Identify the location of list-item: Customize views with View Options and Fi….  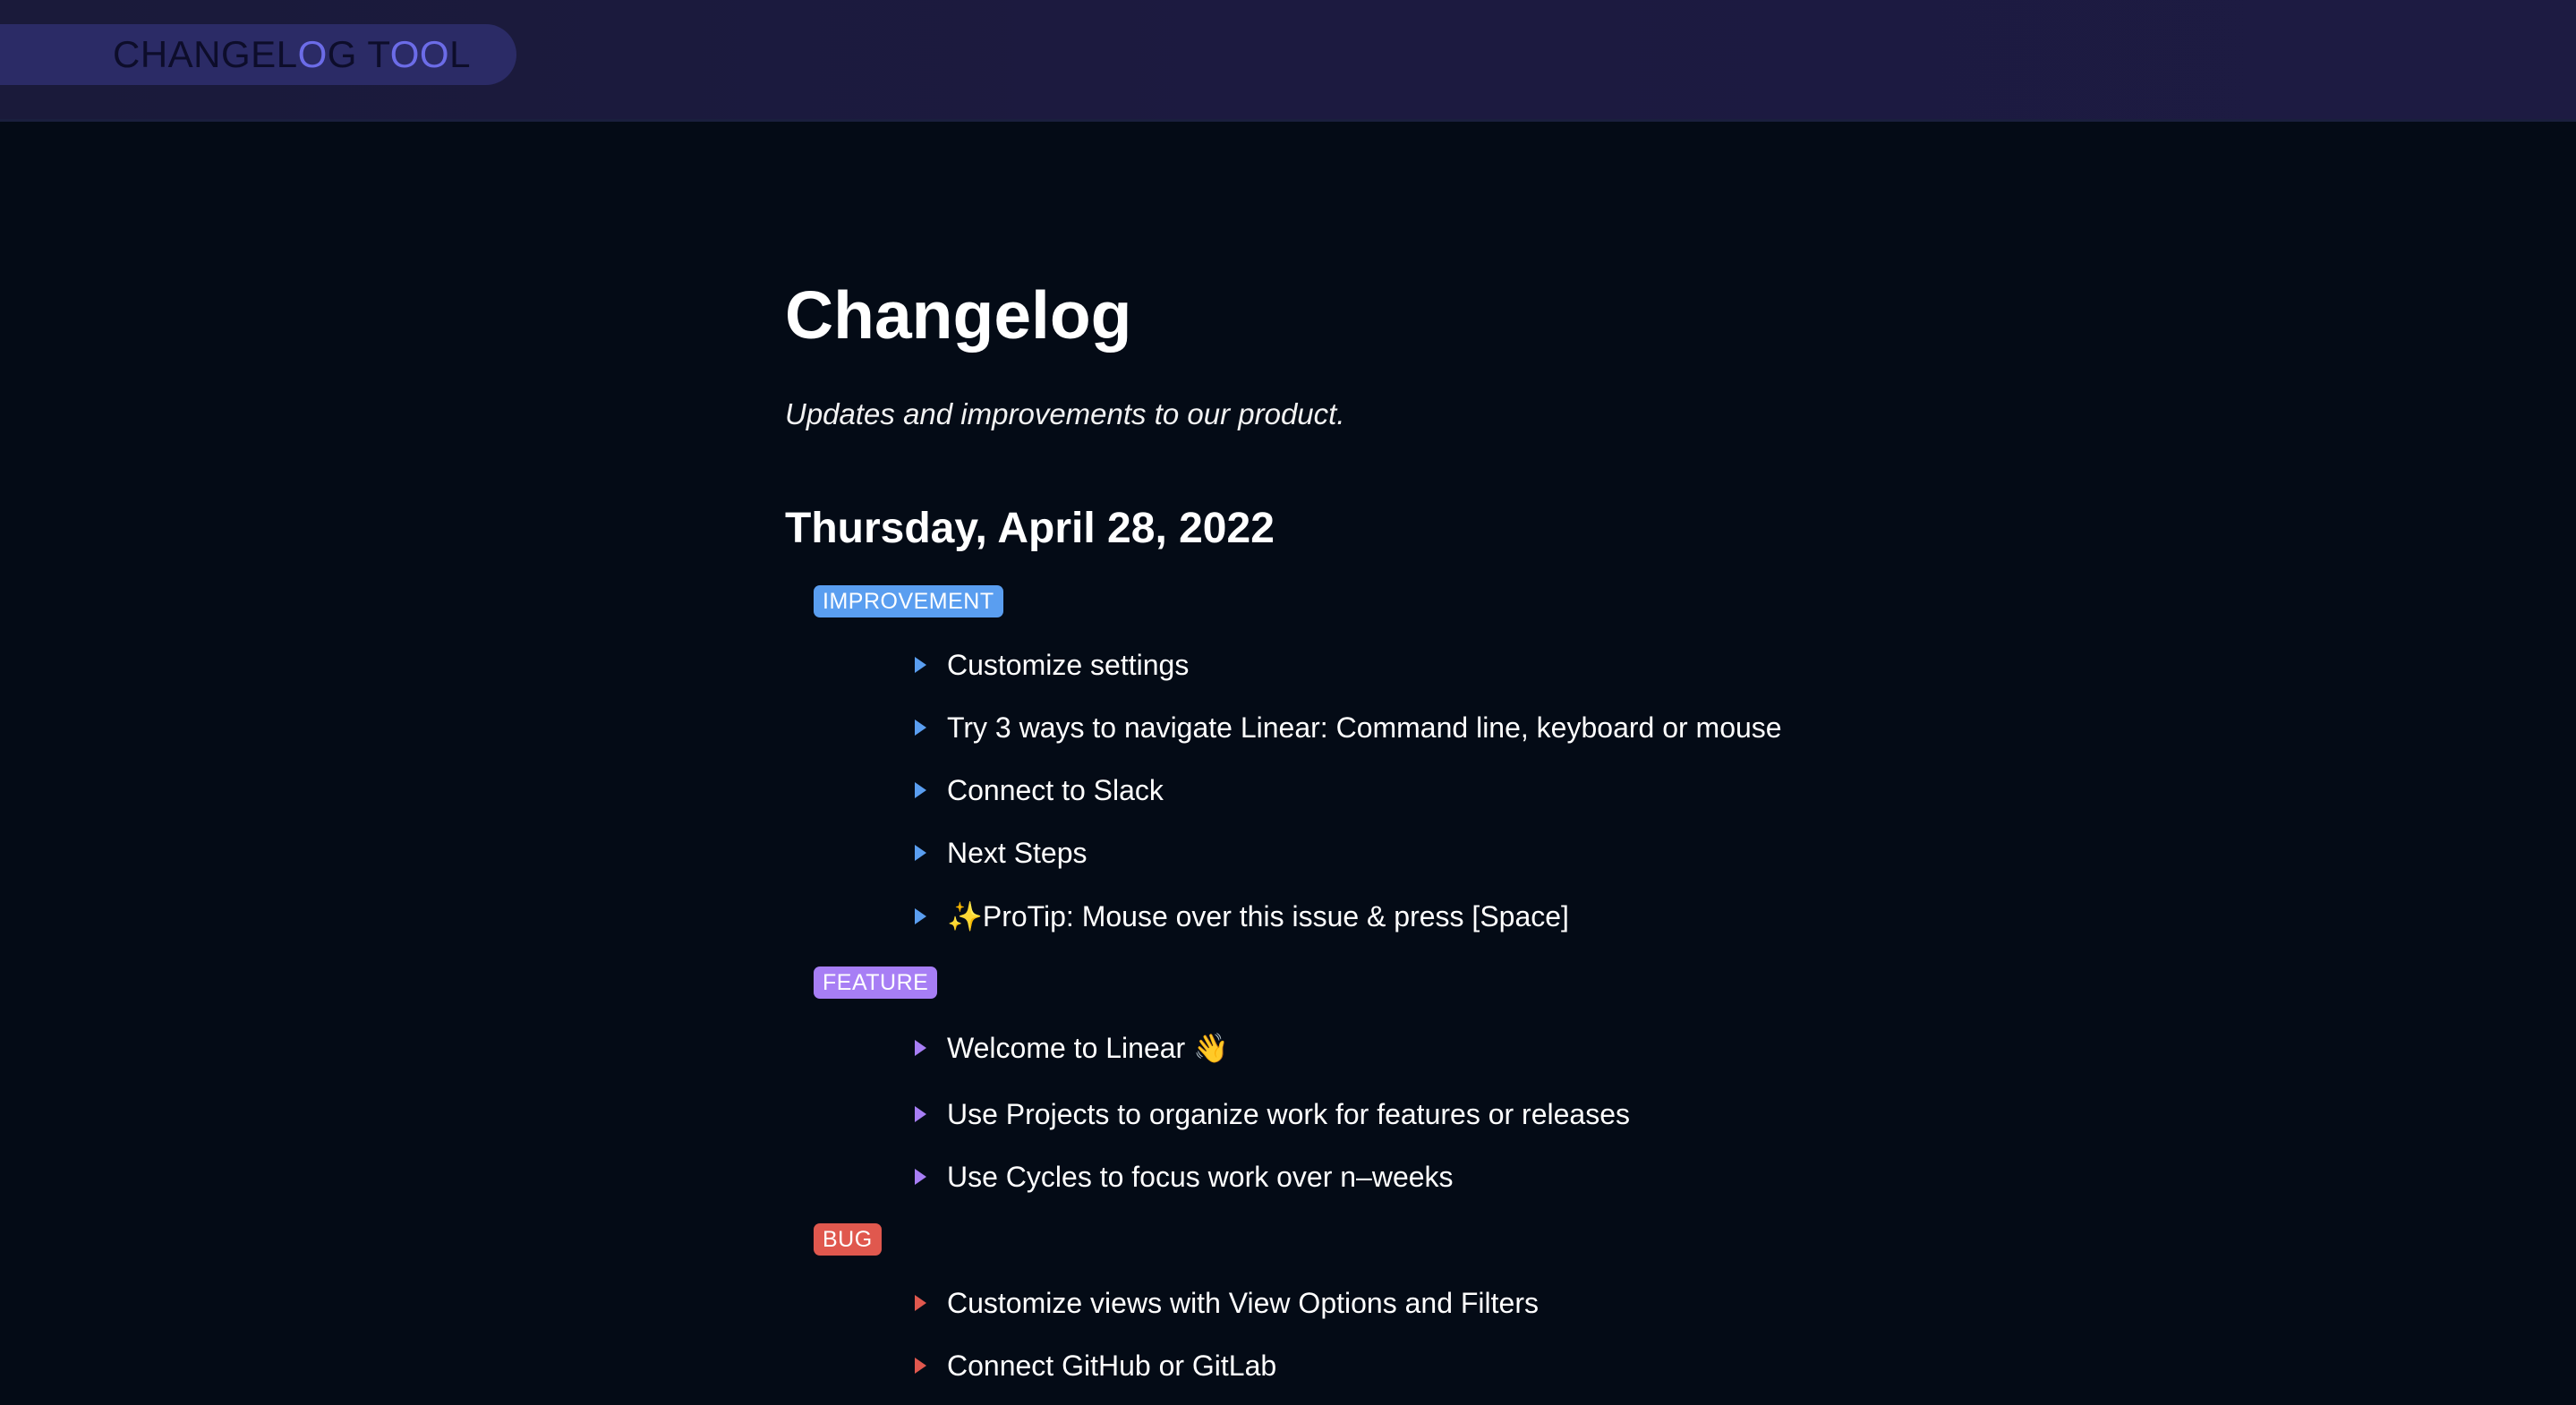
(1227, 1303).